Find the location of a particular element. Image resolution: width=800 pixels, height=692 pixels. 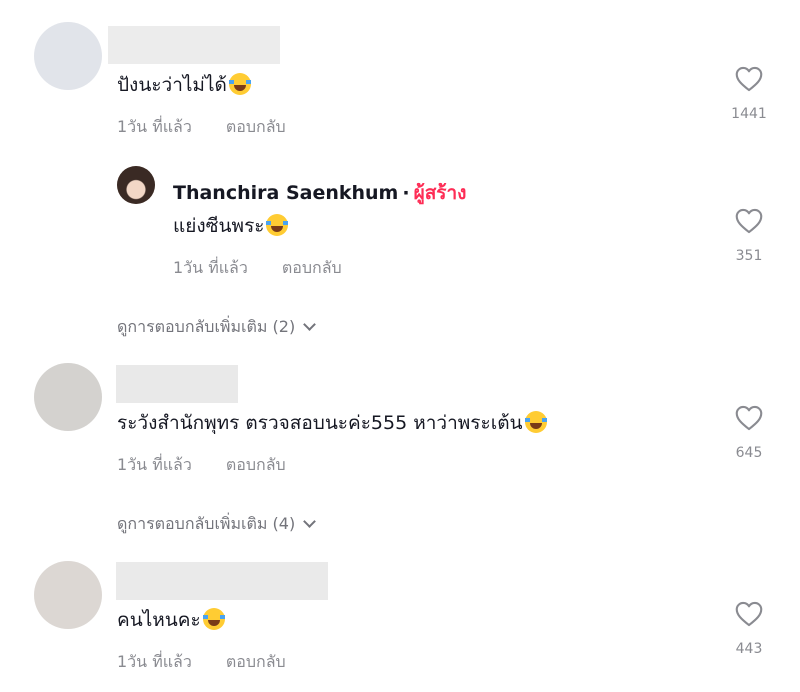

creator-badge: ผู้สร้าง is located at coordinates (440, 193).